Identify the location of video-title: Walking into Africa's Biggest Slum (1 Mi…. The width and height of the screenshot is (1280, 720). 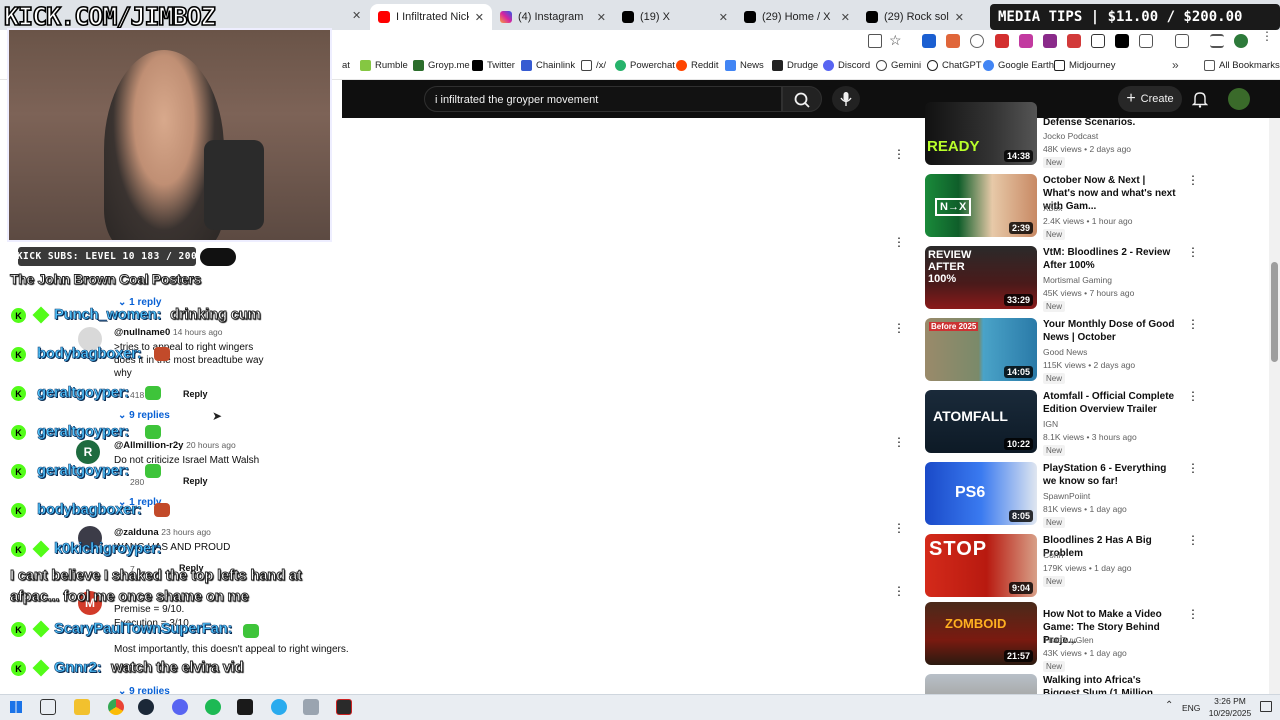
(1111, 684).